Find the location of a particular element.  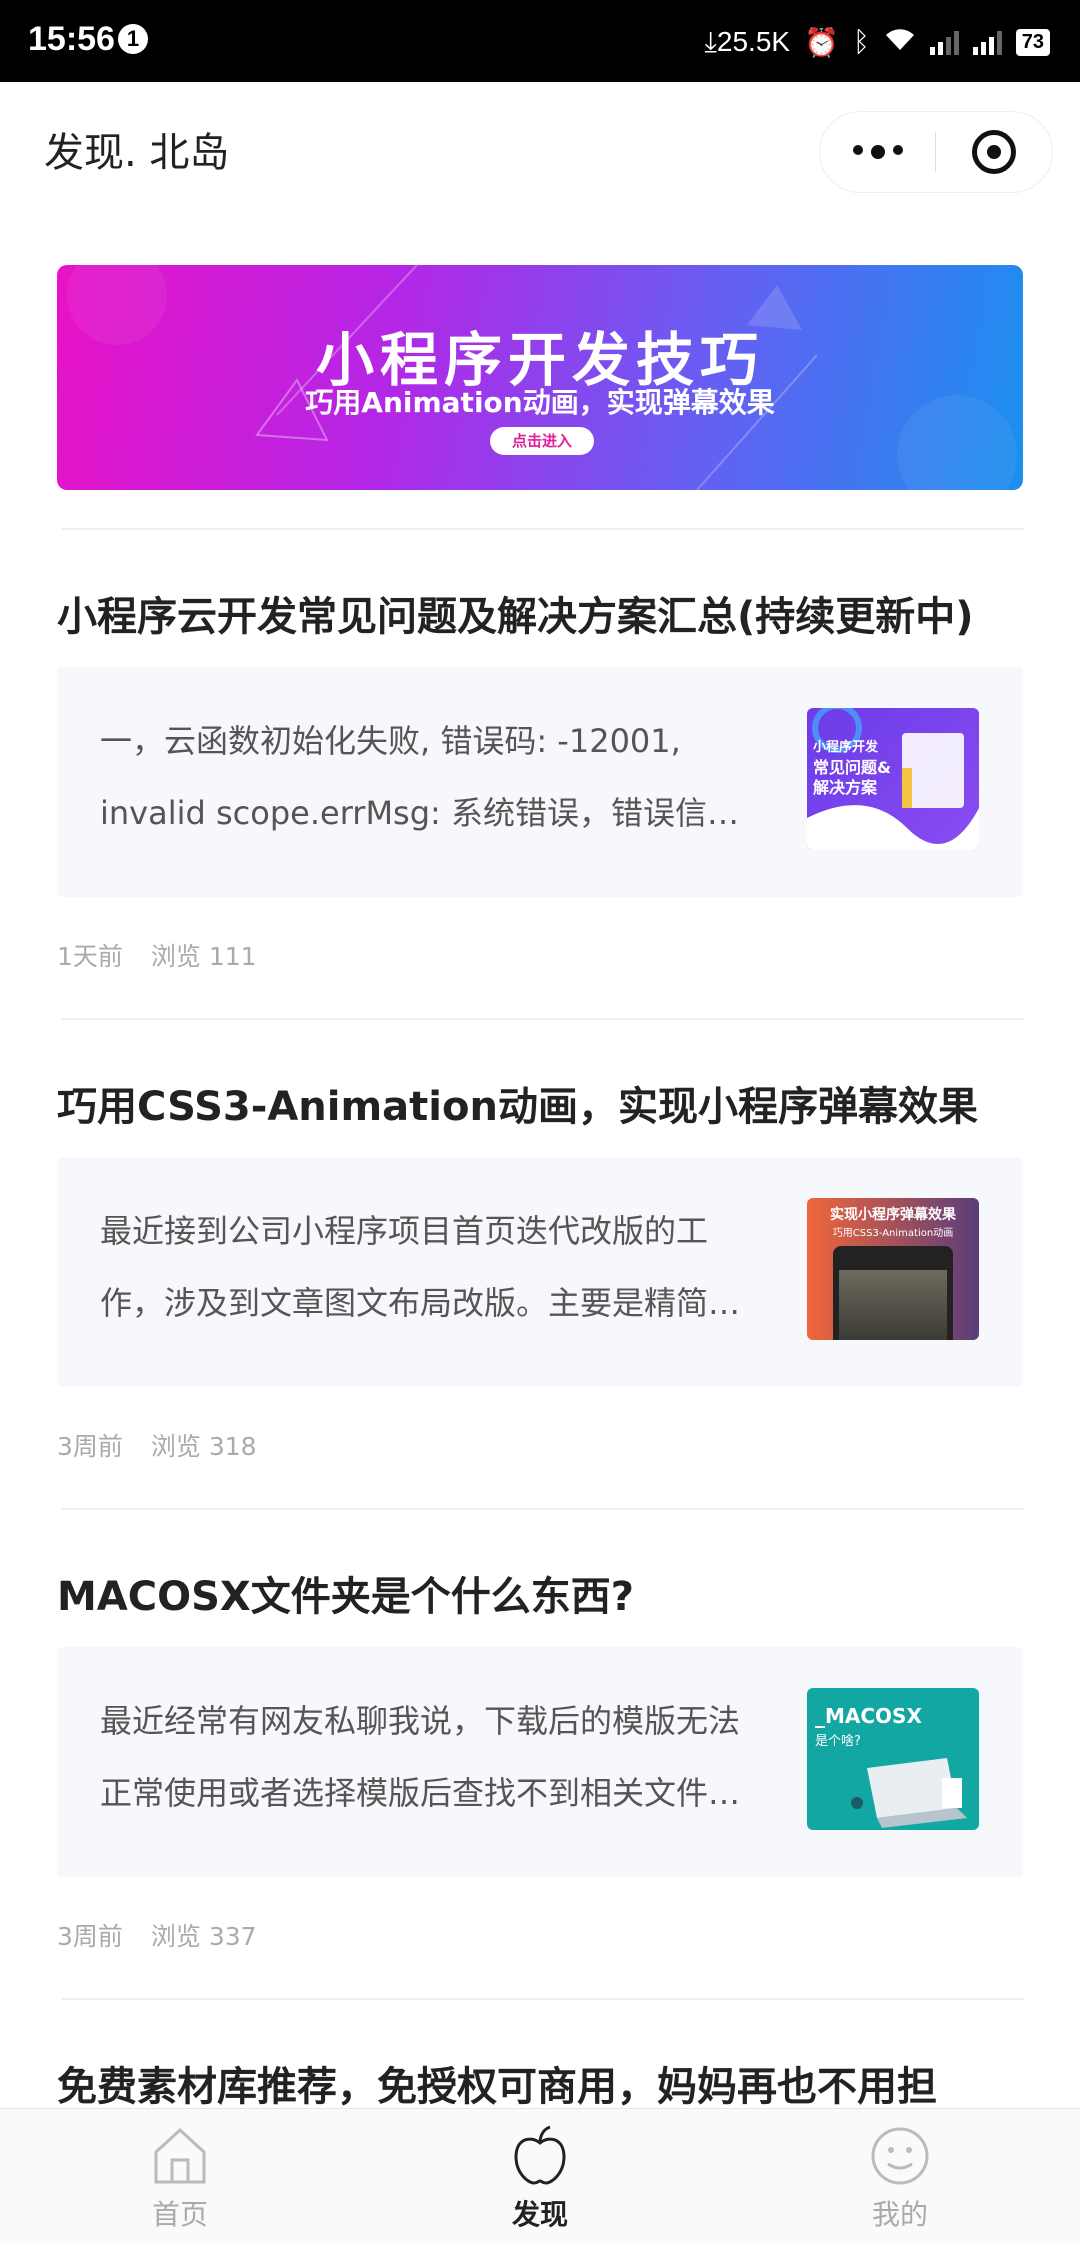

article-meta: 1天前 浏览 111 is located at coordinates (157, 955).